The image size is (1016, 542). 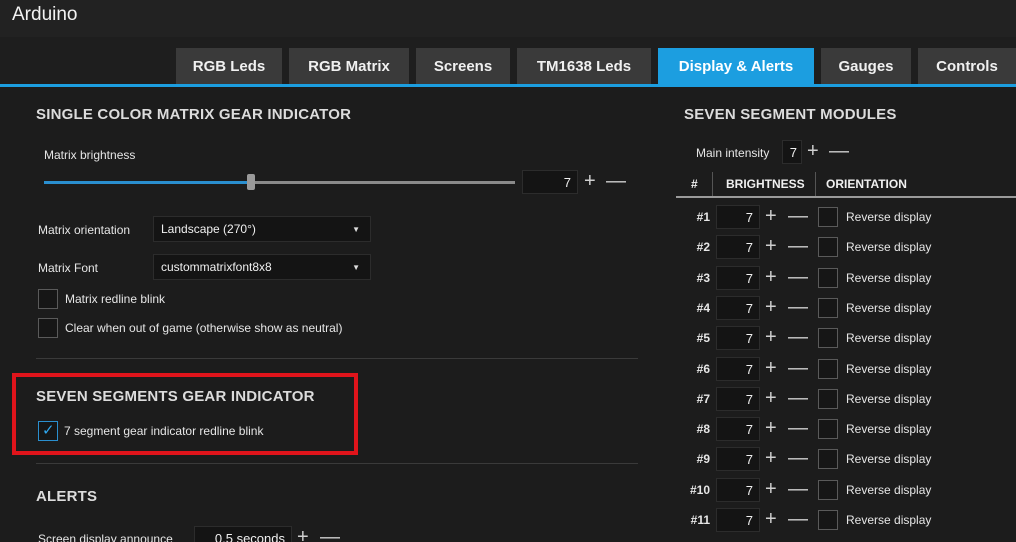 What do you see at coordinates (243, 534) in the screenshot?
I see `announce-value: 0.5 seconds` at bounding box center [243, 534].